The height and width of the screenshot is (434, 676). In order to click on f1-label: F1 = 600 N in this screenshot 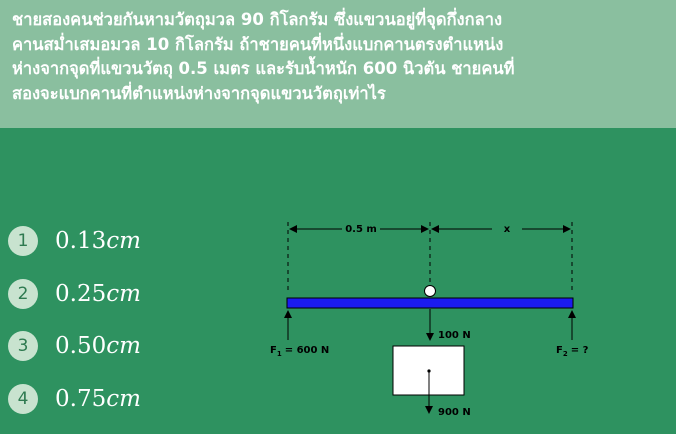, I will do `click(299, 351)`.